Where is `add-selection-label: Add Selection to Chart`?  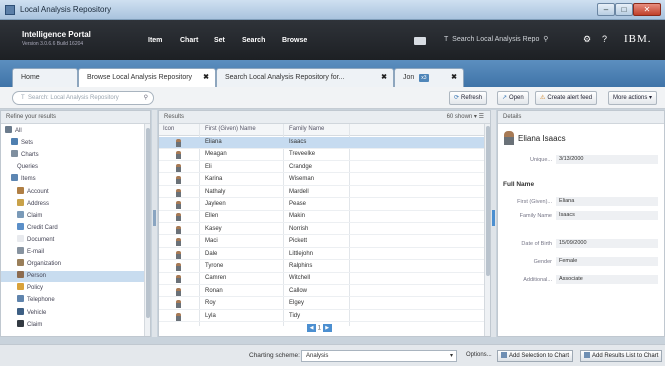 add-selection-label: Add Selection to Chart is located at coordinates (539, 356).